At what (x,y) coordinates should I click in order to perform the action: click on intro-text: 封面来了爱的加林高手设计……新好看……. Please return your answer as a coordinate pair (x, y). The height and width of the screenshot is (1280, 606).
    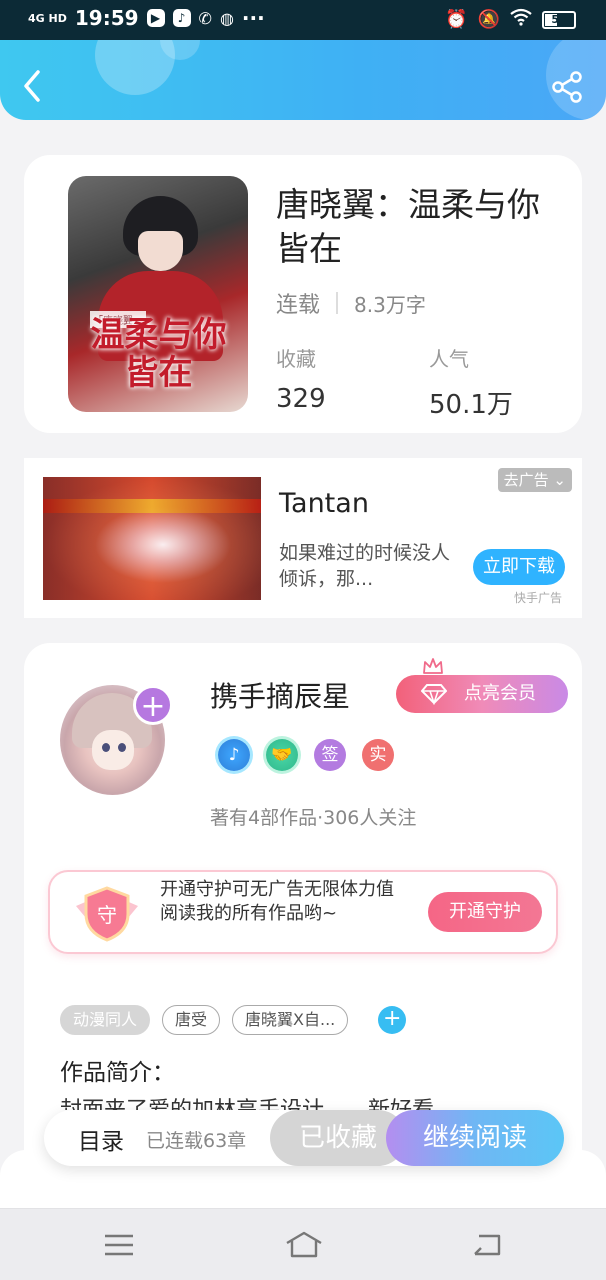
    Looking at the image, I should click on (300, 1104).